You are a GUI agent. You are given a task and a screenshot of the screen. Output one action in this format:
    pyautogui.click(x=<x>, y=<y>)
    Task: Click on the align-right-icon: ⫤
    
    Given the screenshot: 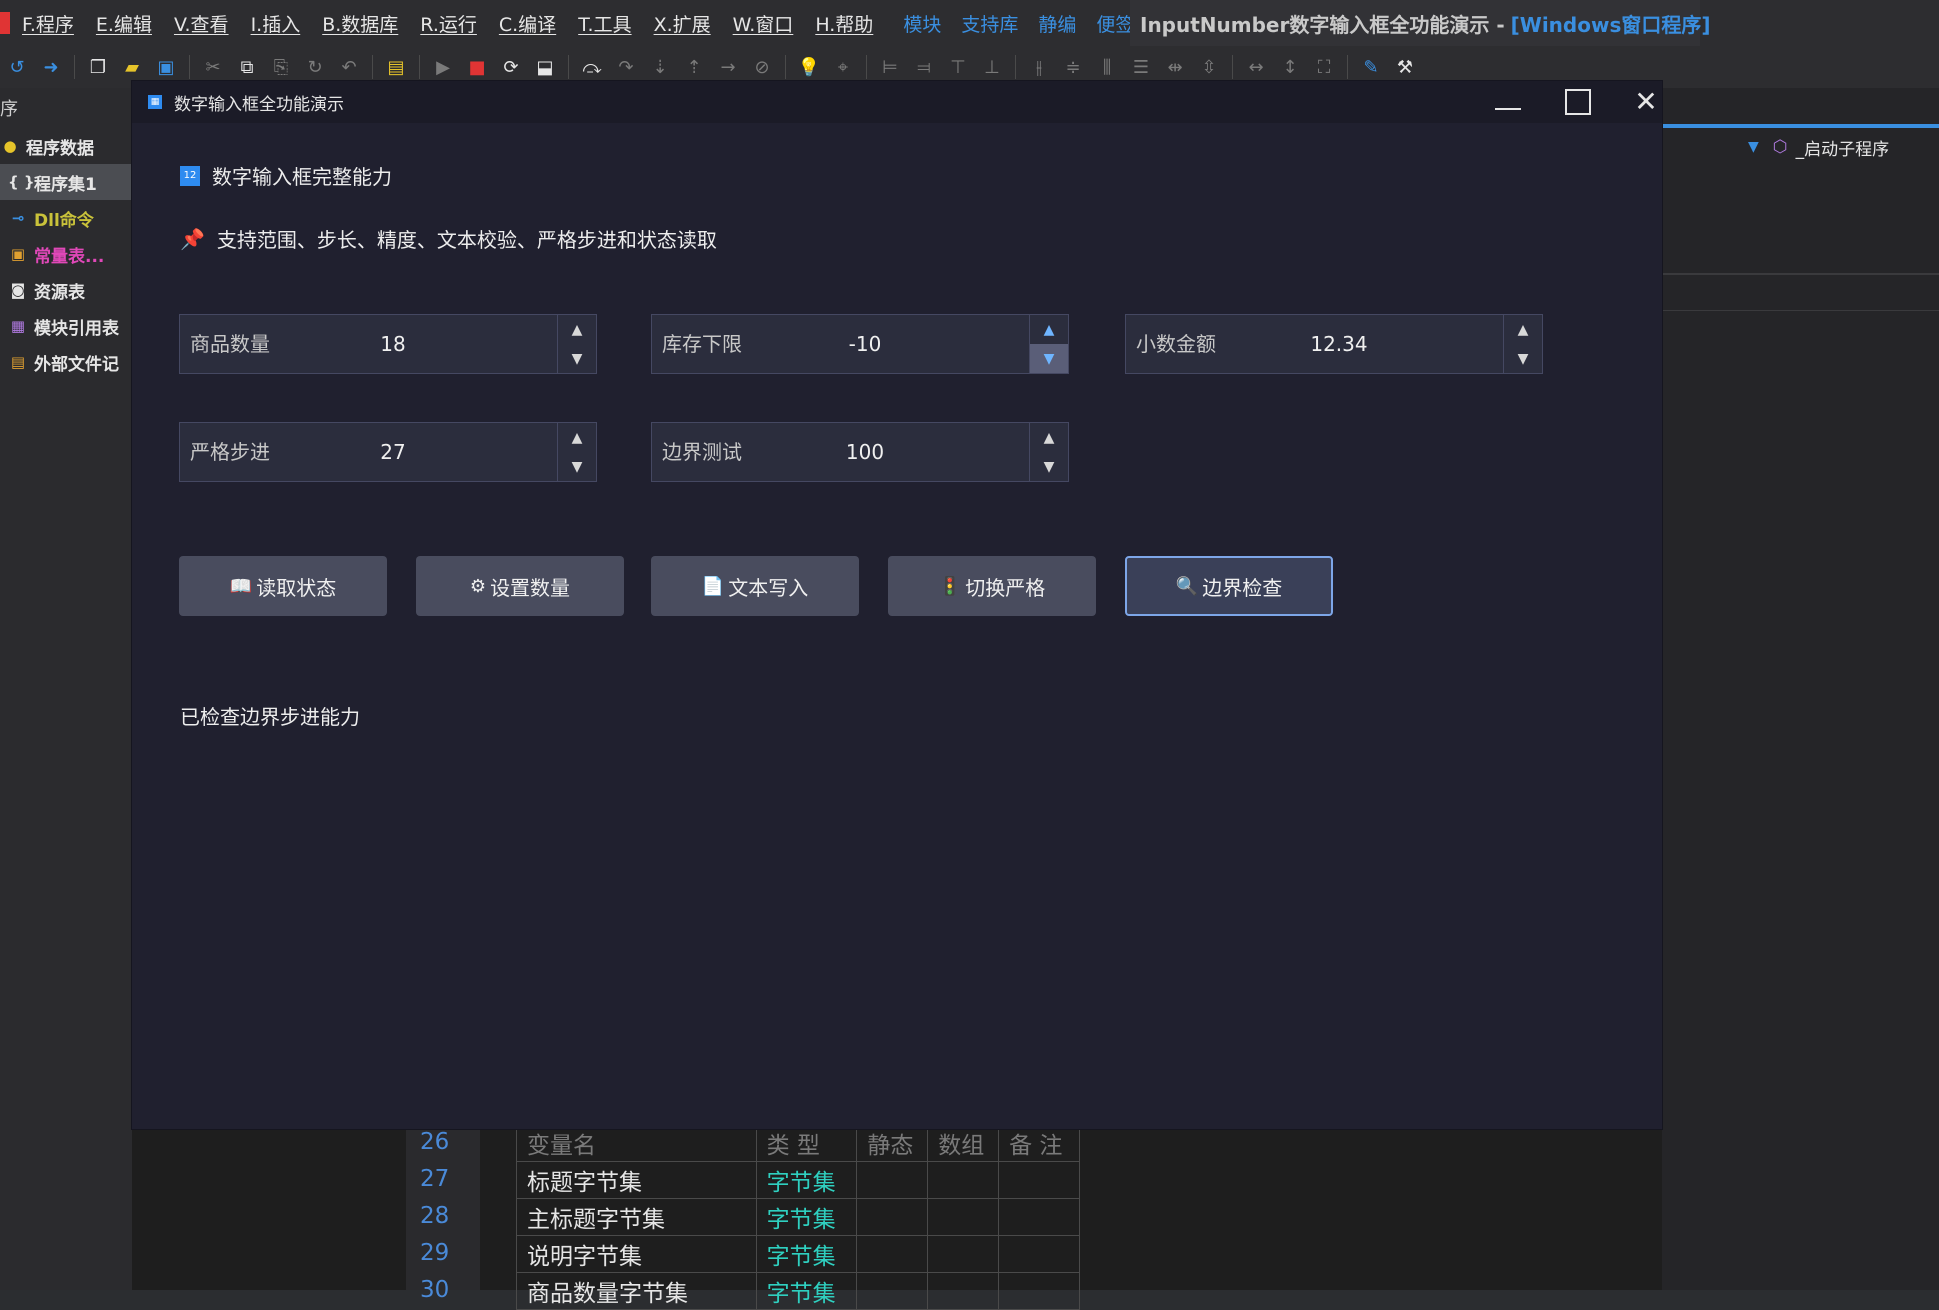 What is the action you would take?
    pyautogui.click(x=924, y=67)
    